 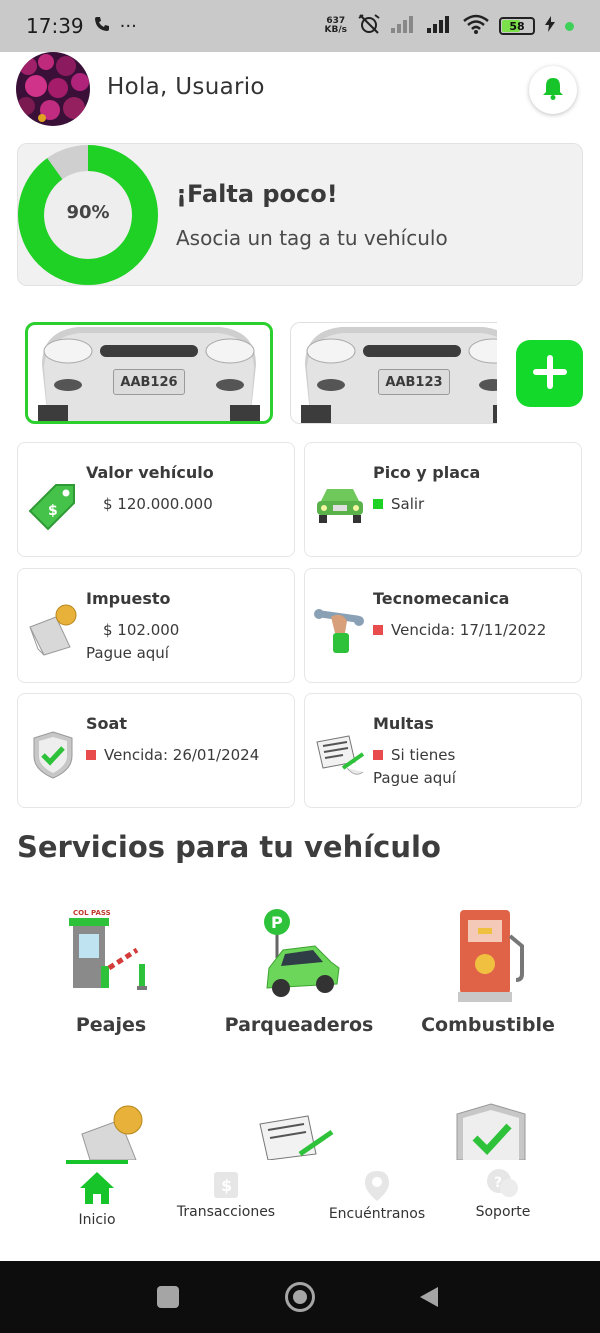 I want to click on status-text: Vencida: 26/01/2024, so click(x=182, y=755).